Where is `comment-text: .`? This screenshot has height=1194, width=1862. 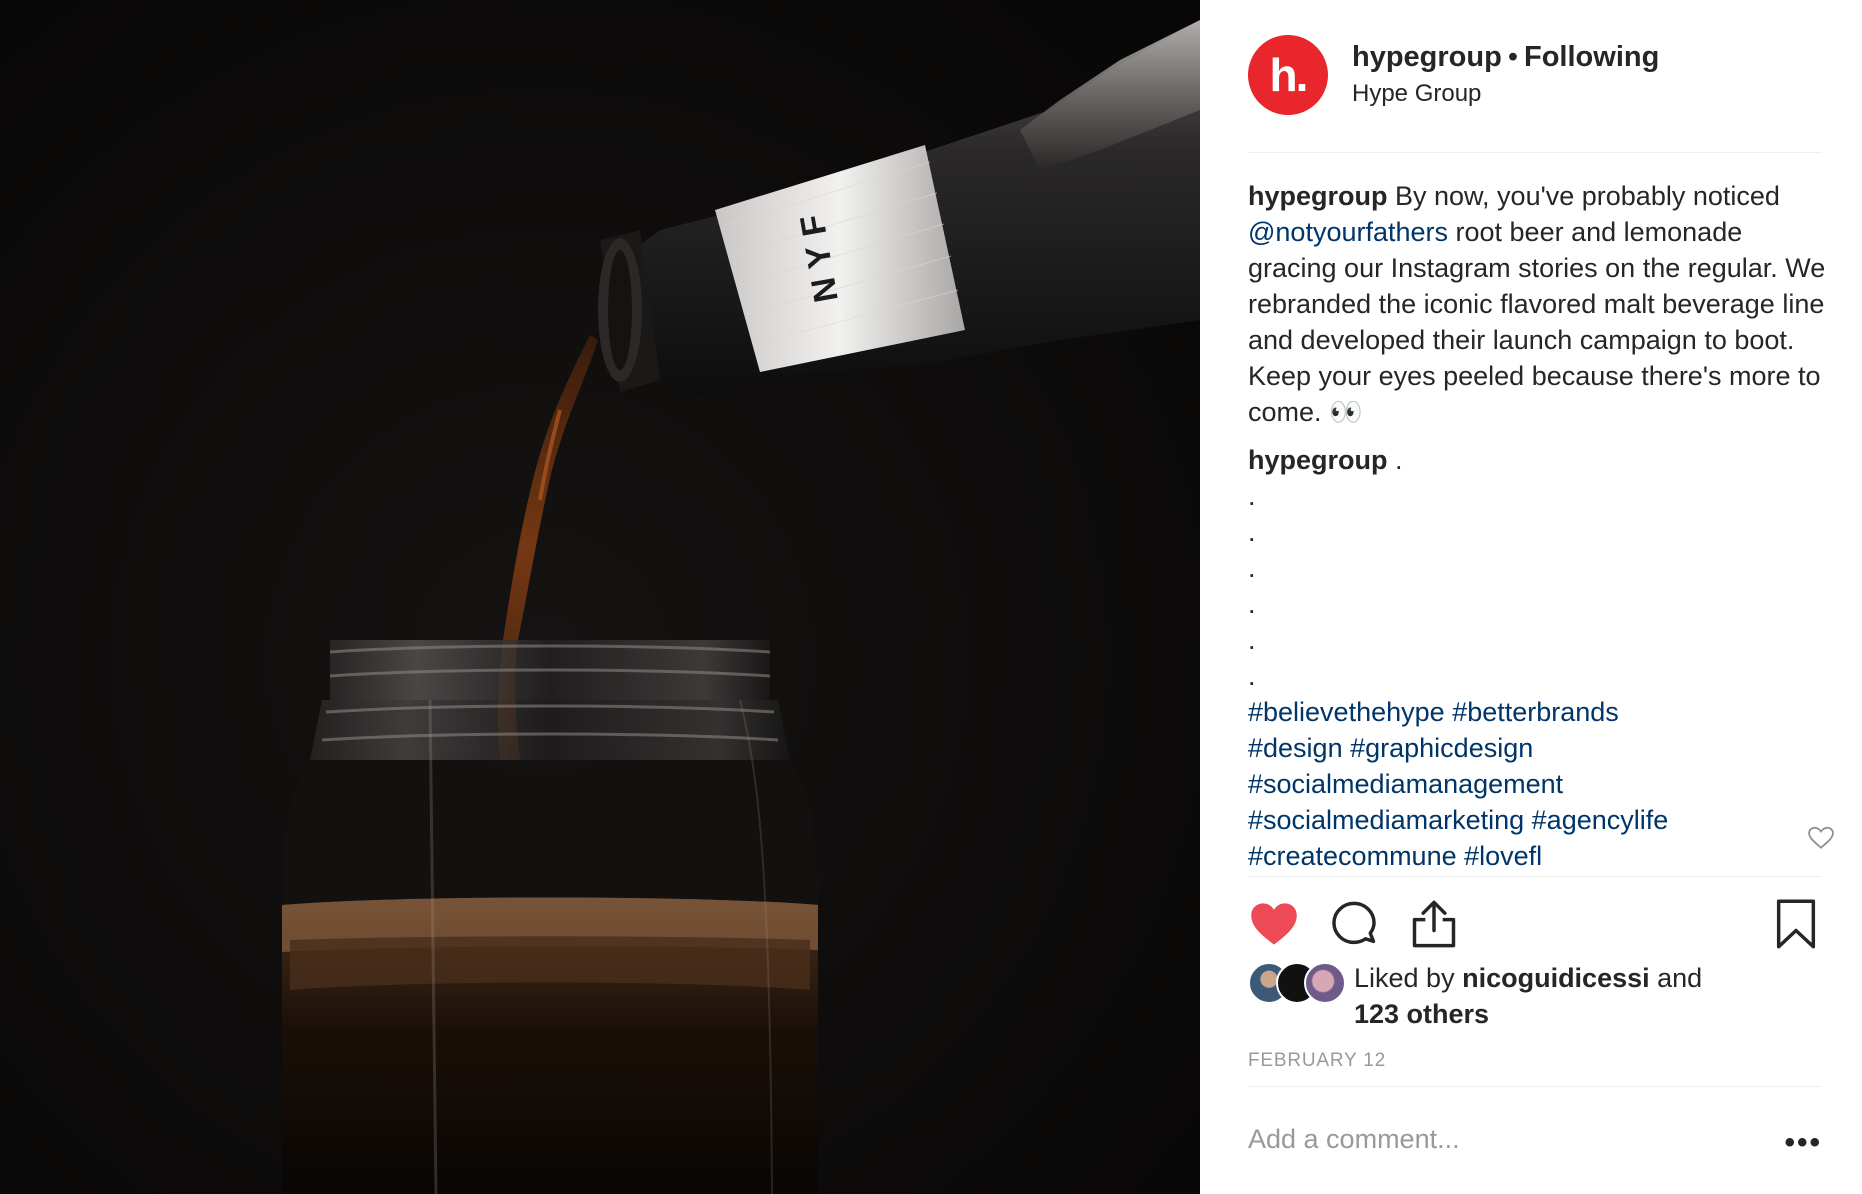 comment-text: . is located at coordinates (1395, 460).